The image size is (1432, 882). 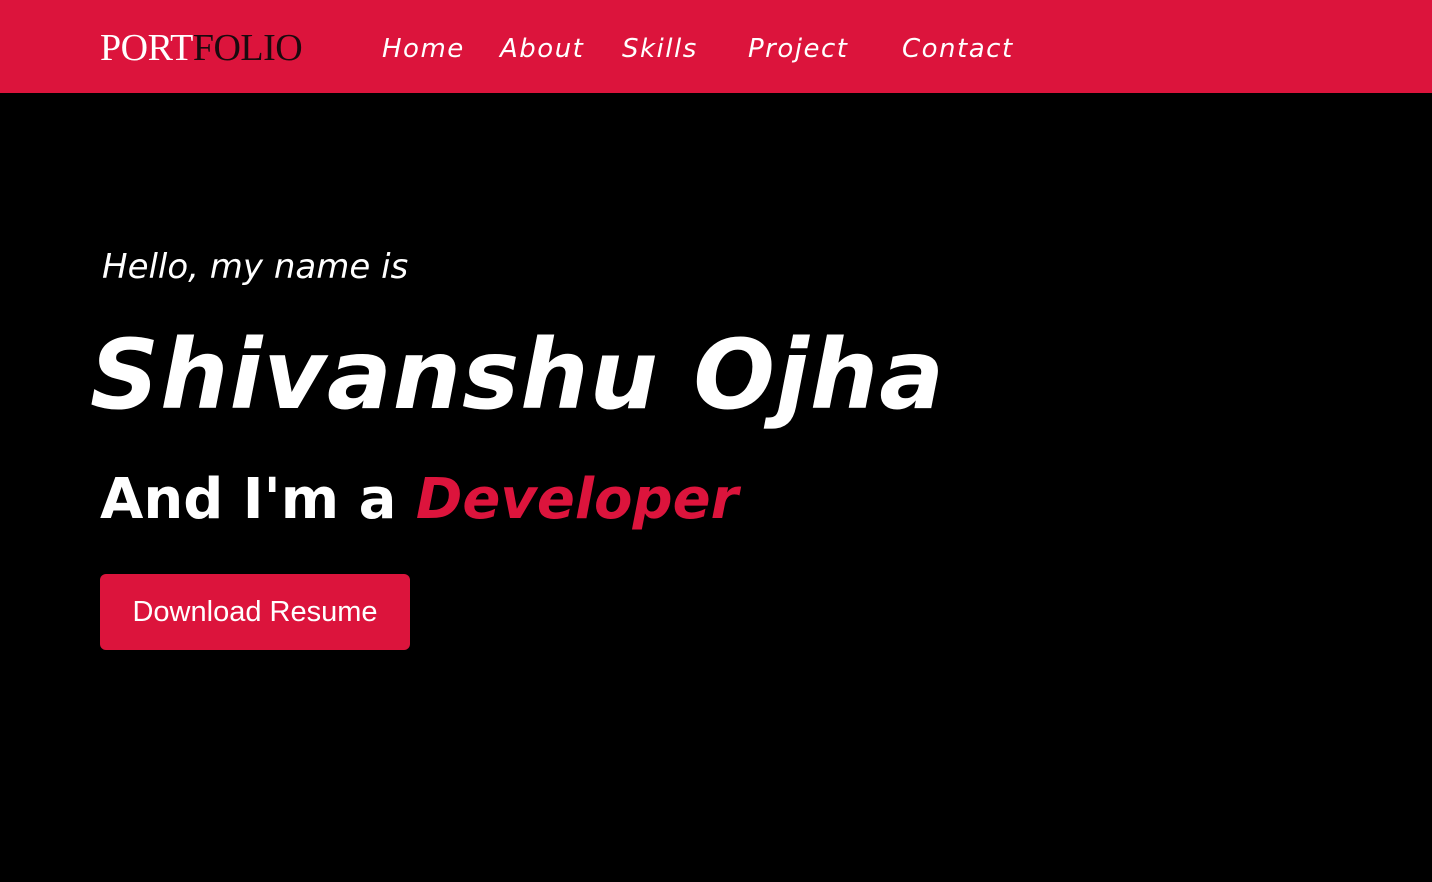 I want to click on download-resume-button: Download Resume, so click(x=255, y=612).